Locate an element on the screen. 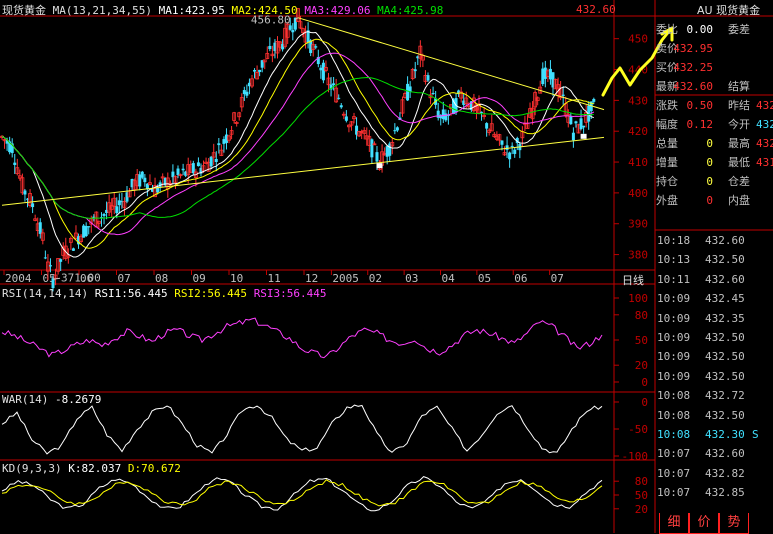 The width and height of the screenshot is (773, 534). last-price: 432.60 is located at coordinates (596, 9).